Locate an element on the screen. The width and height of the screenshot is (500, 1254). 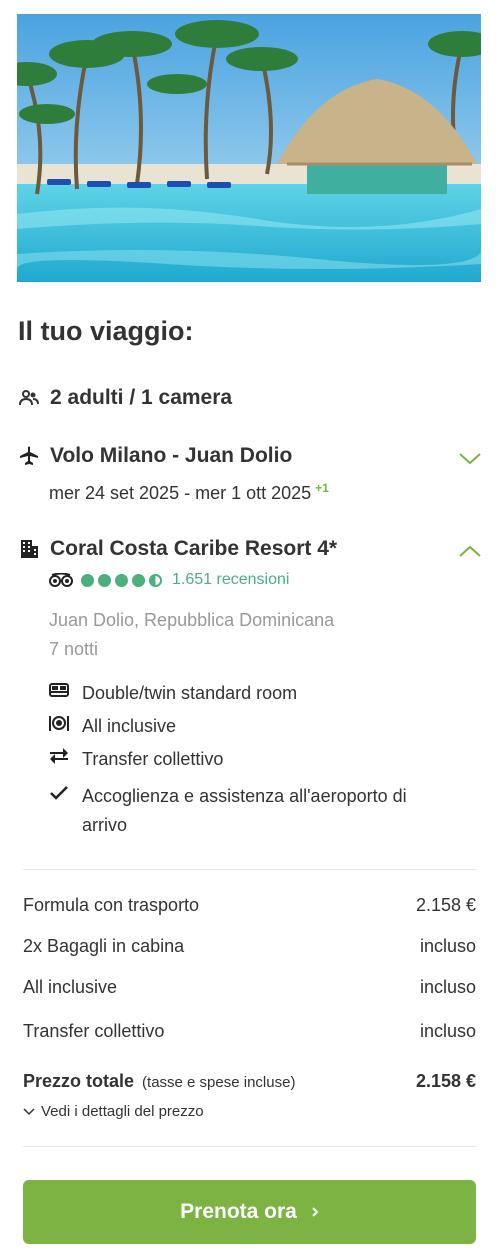
people-icon is located at coordinates (29, 398).